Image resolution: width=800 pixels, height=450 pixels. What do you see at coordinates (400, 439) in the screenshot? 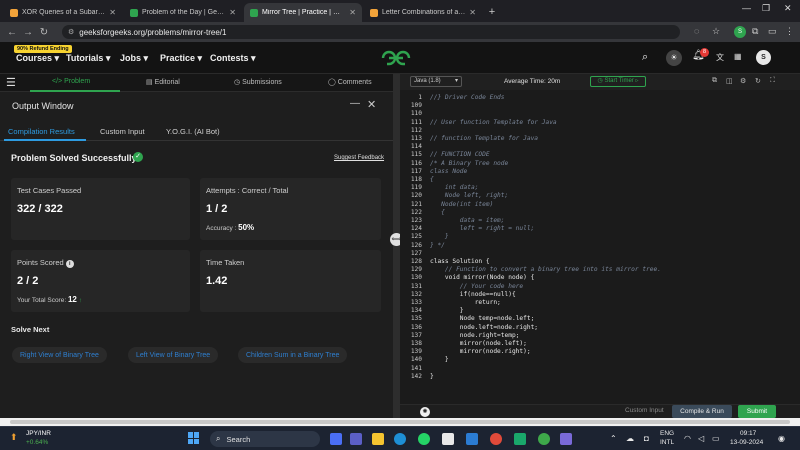
I see `edge-icon` at bounding box center [400, 439].